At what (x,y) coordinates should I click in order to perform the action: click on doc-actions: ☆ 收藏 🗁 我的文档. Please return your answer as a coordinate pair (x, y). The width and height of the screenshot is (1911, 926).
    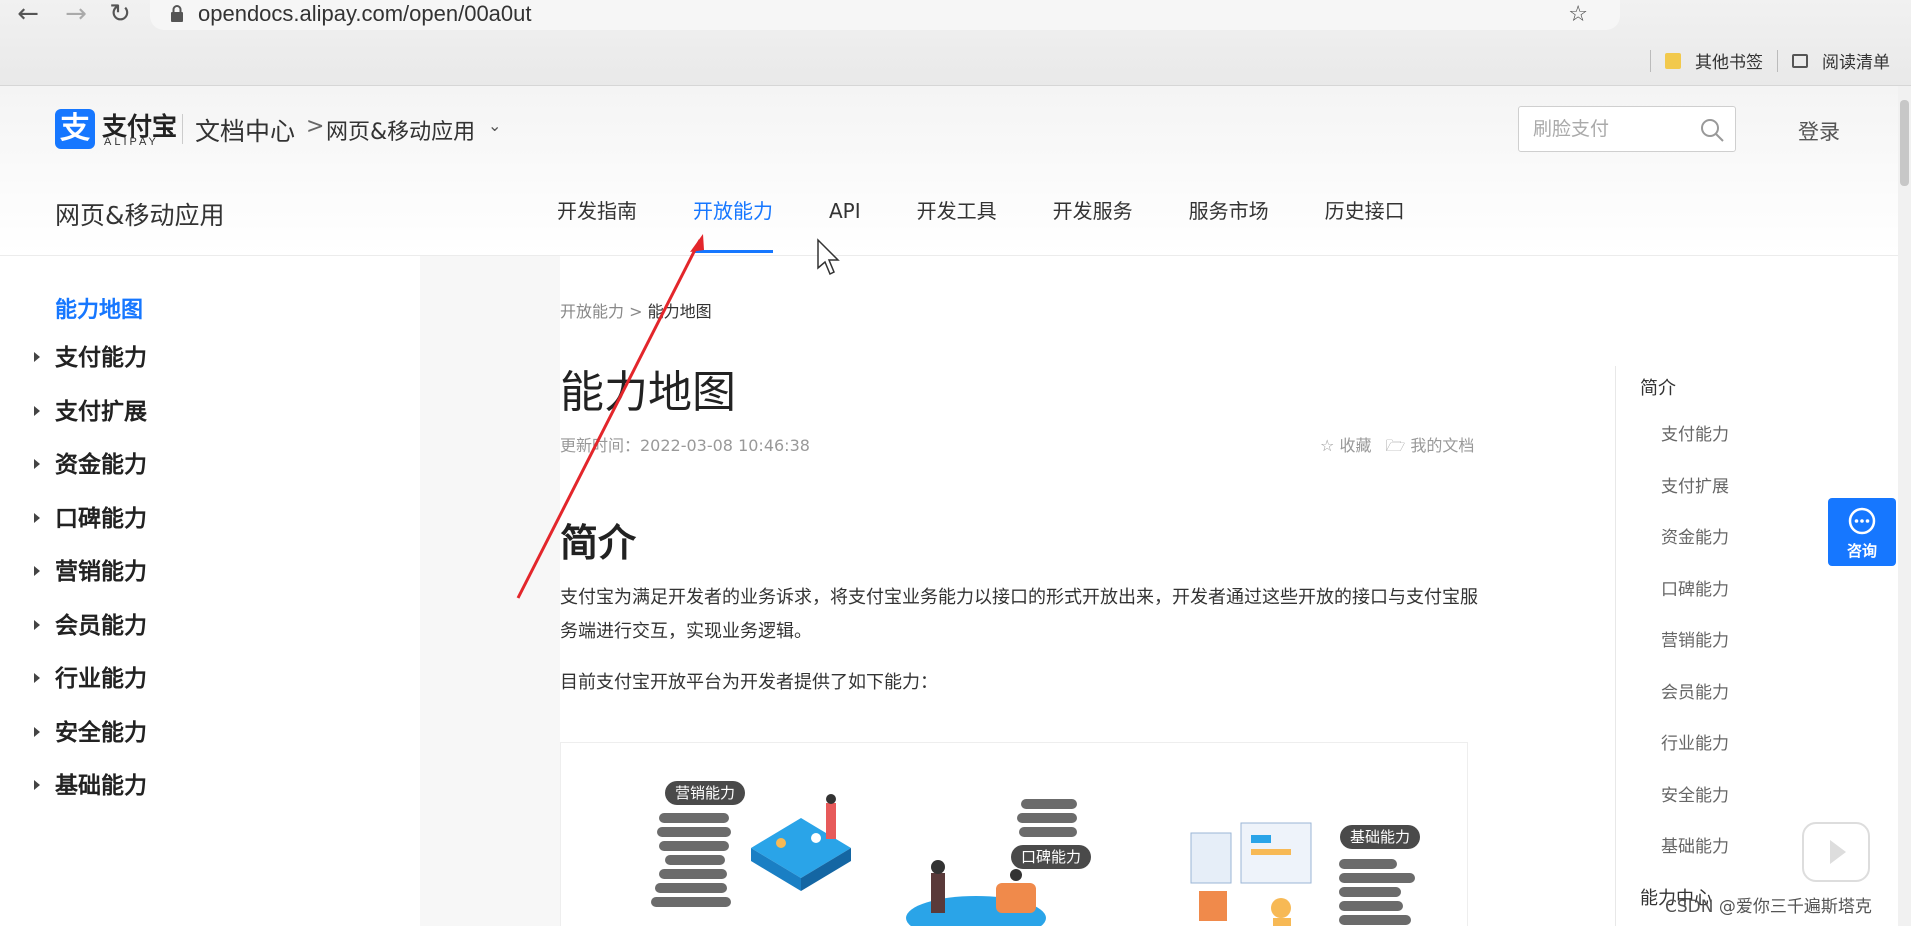
    Looking at the image, I should click on (1397, 447).